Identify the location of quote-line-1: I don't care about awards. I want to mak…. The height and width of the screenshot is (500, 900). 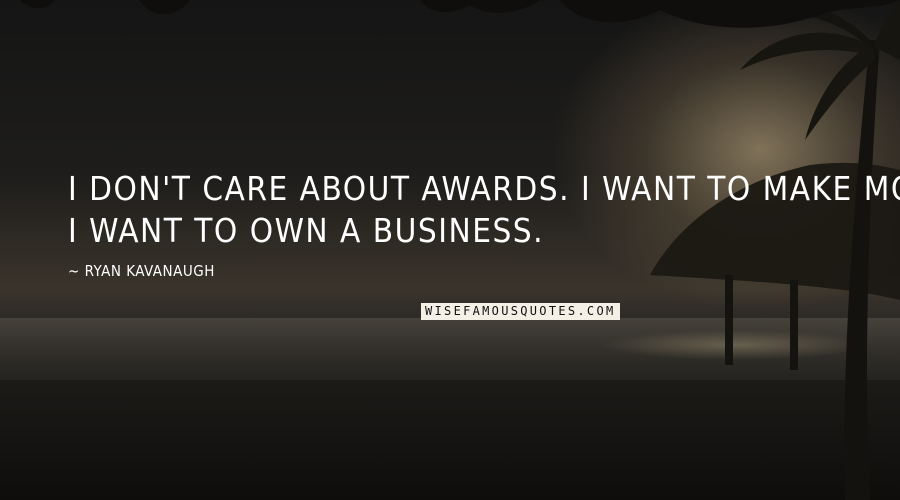
(484, 188).